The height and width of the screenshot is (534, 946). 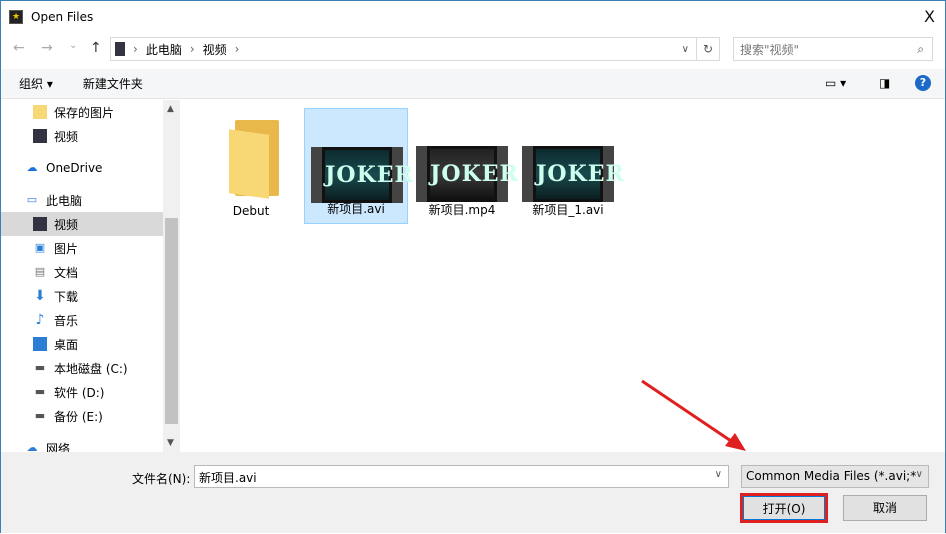 What do you see at coordinates (66, 272) in the screenshot?
I see `sidebar-item-label: 文档` at bounding box center [66, 272].